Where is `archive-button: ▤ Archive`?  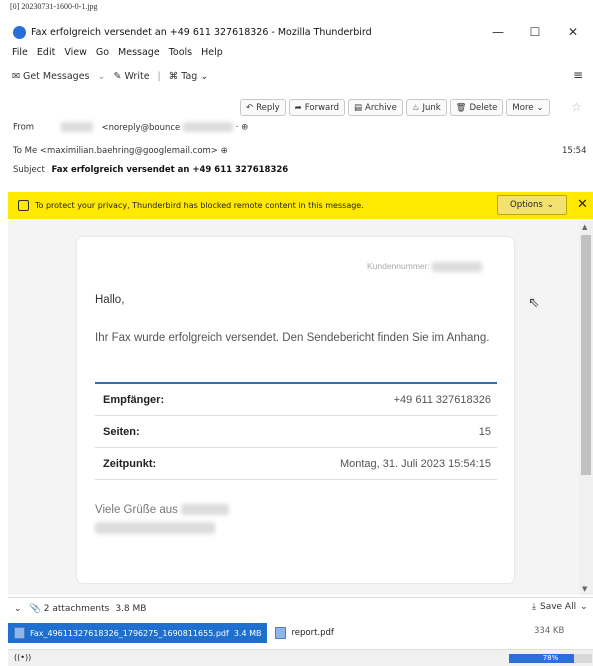 archive-button: ▤ Archive is located at coordinates (375, 107).